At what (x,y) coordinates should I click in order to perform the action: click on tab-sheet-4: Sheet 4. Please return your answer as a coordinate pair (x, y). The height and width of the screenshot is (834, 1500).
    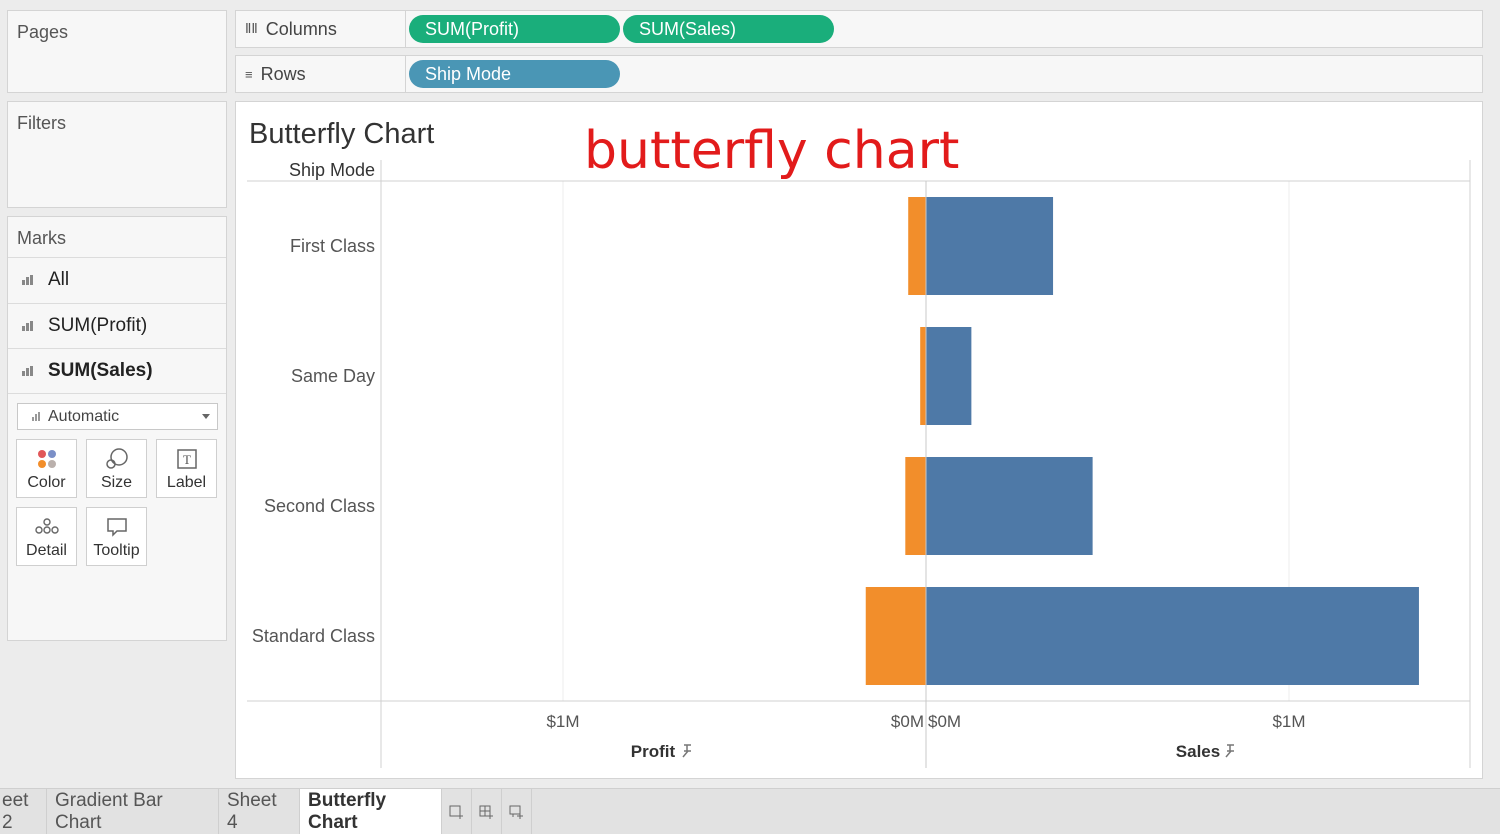
    Looking at the image, I should click on (259, 811).